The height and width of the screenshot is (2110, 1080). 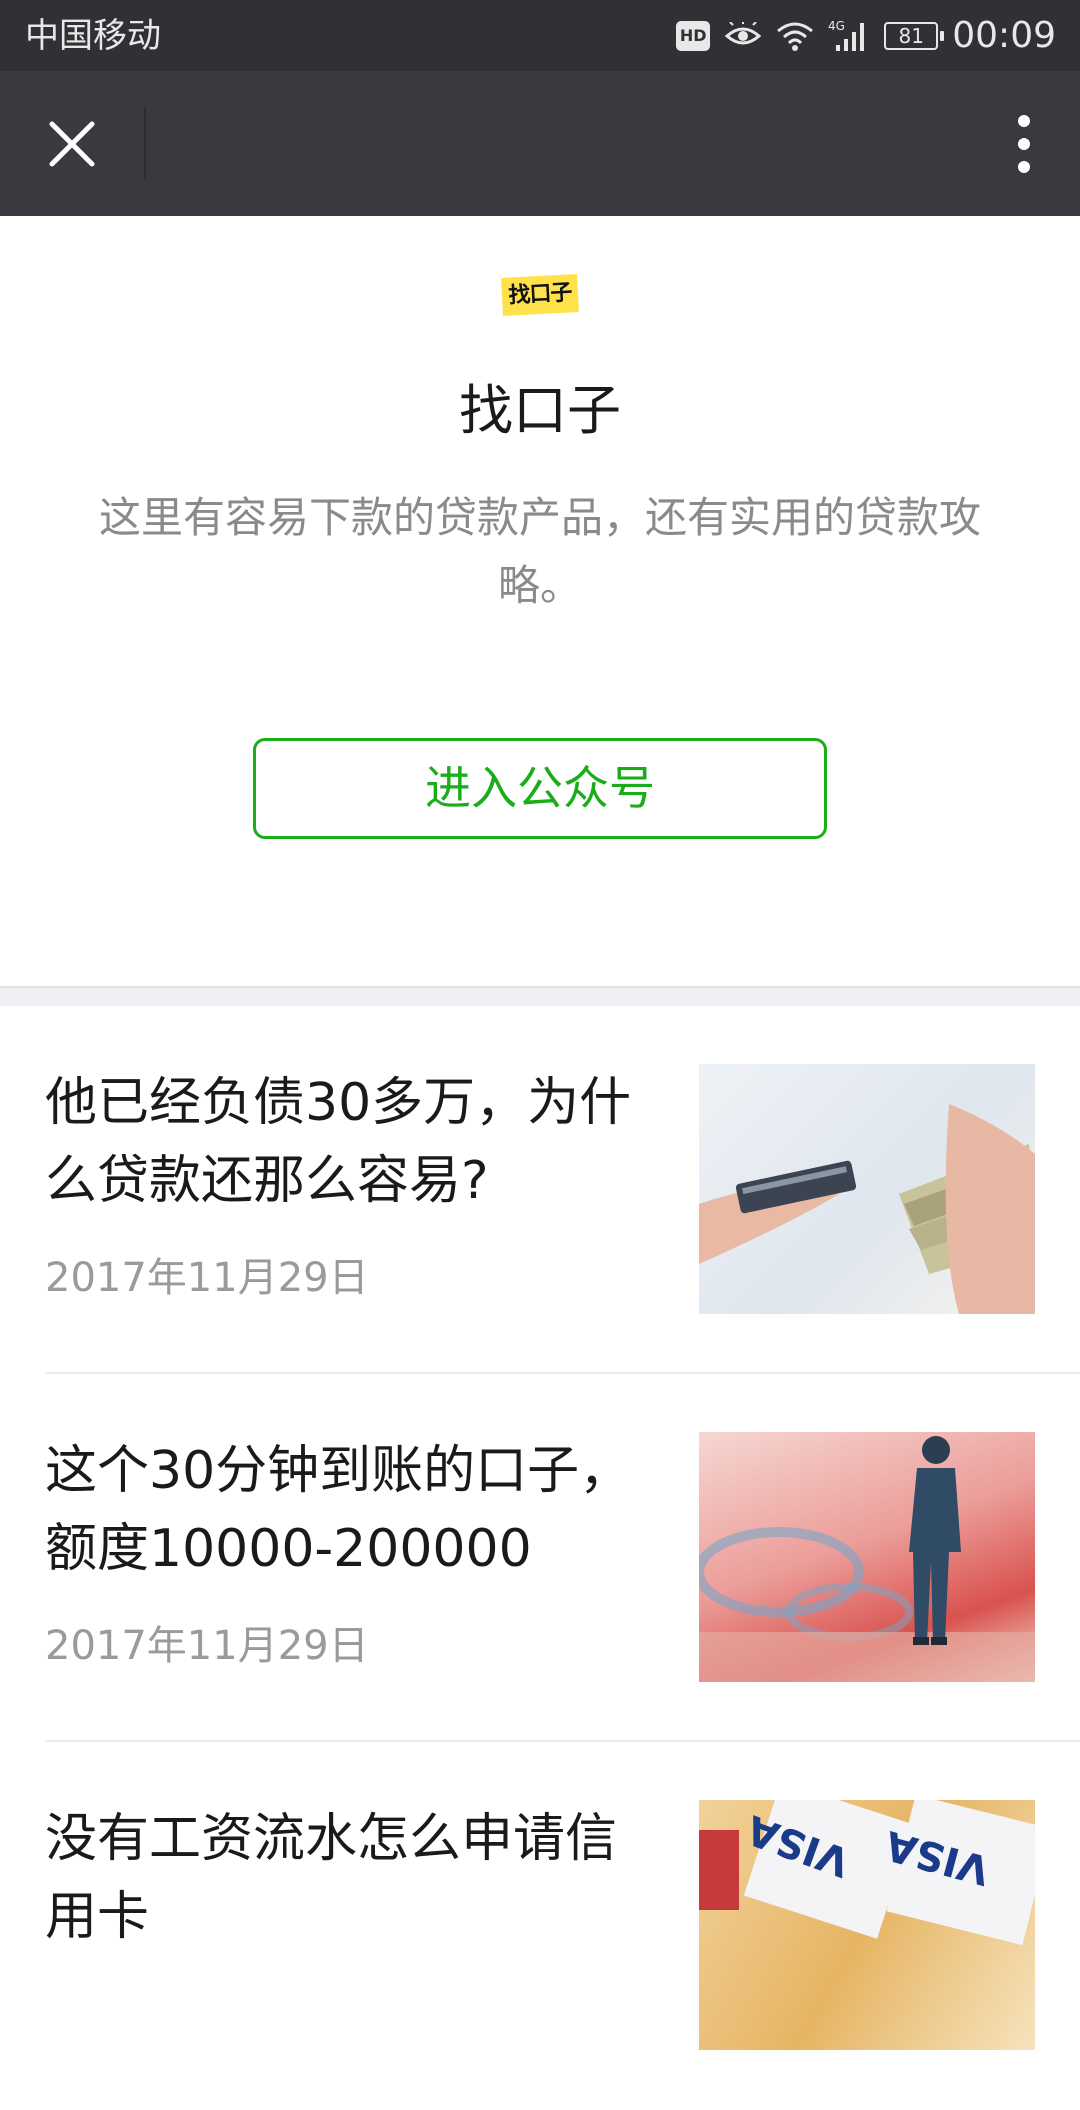 What do you see at coordinates (540, 295) in the screenshot?
I see `account-logo: 找口子` at bounding box center [540, 295].